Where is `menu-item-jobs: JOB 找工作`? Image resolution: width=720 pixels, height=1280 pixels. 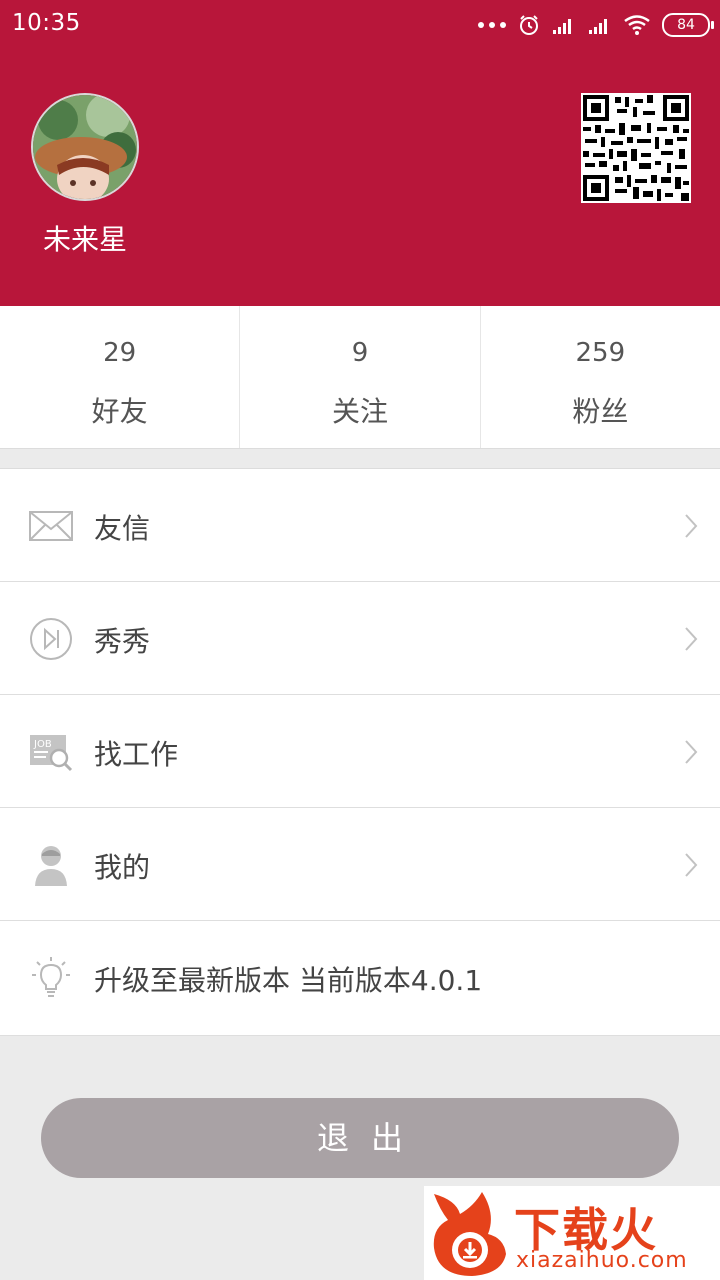
menu-item-jobs: JOB 找工作 is located at coordinates (360, 751).